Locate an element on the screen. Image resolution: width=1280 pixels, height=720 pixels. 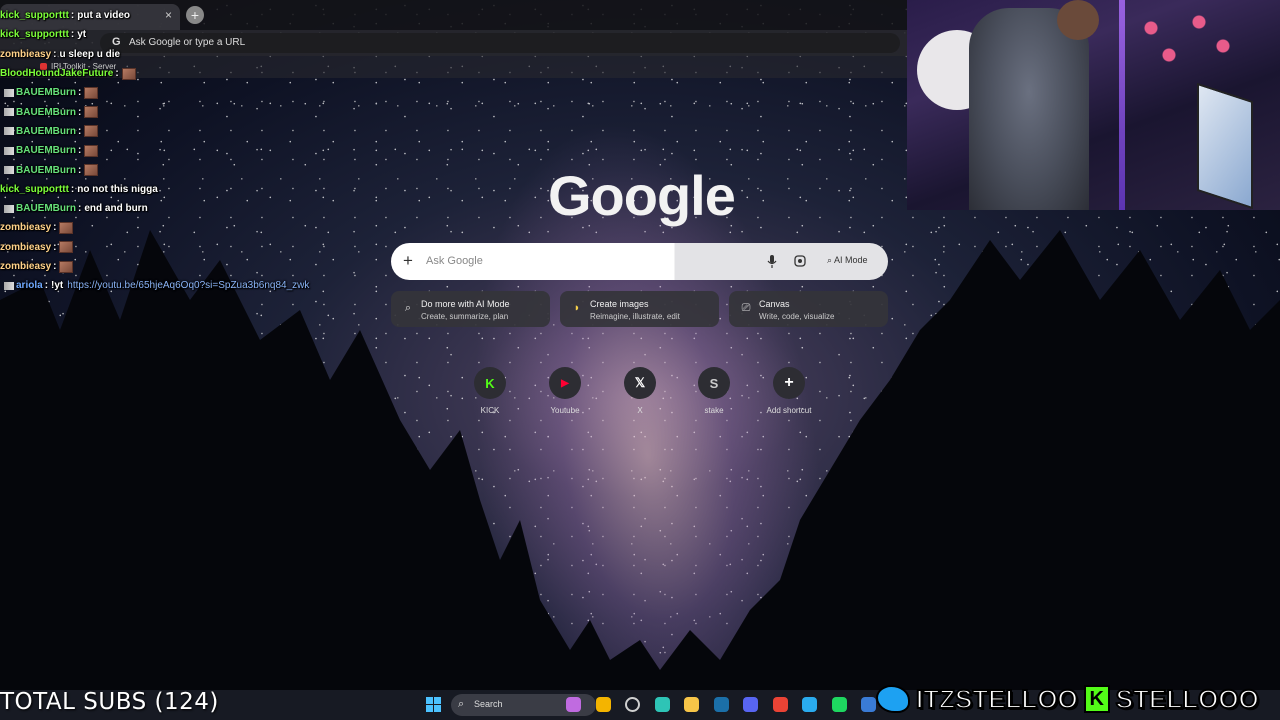
twitter-handle: ITZSTELLOO is located at coordinates (997, 699).